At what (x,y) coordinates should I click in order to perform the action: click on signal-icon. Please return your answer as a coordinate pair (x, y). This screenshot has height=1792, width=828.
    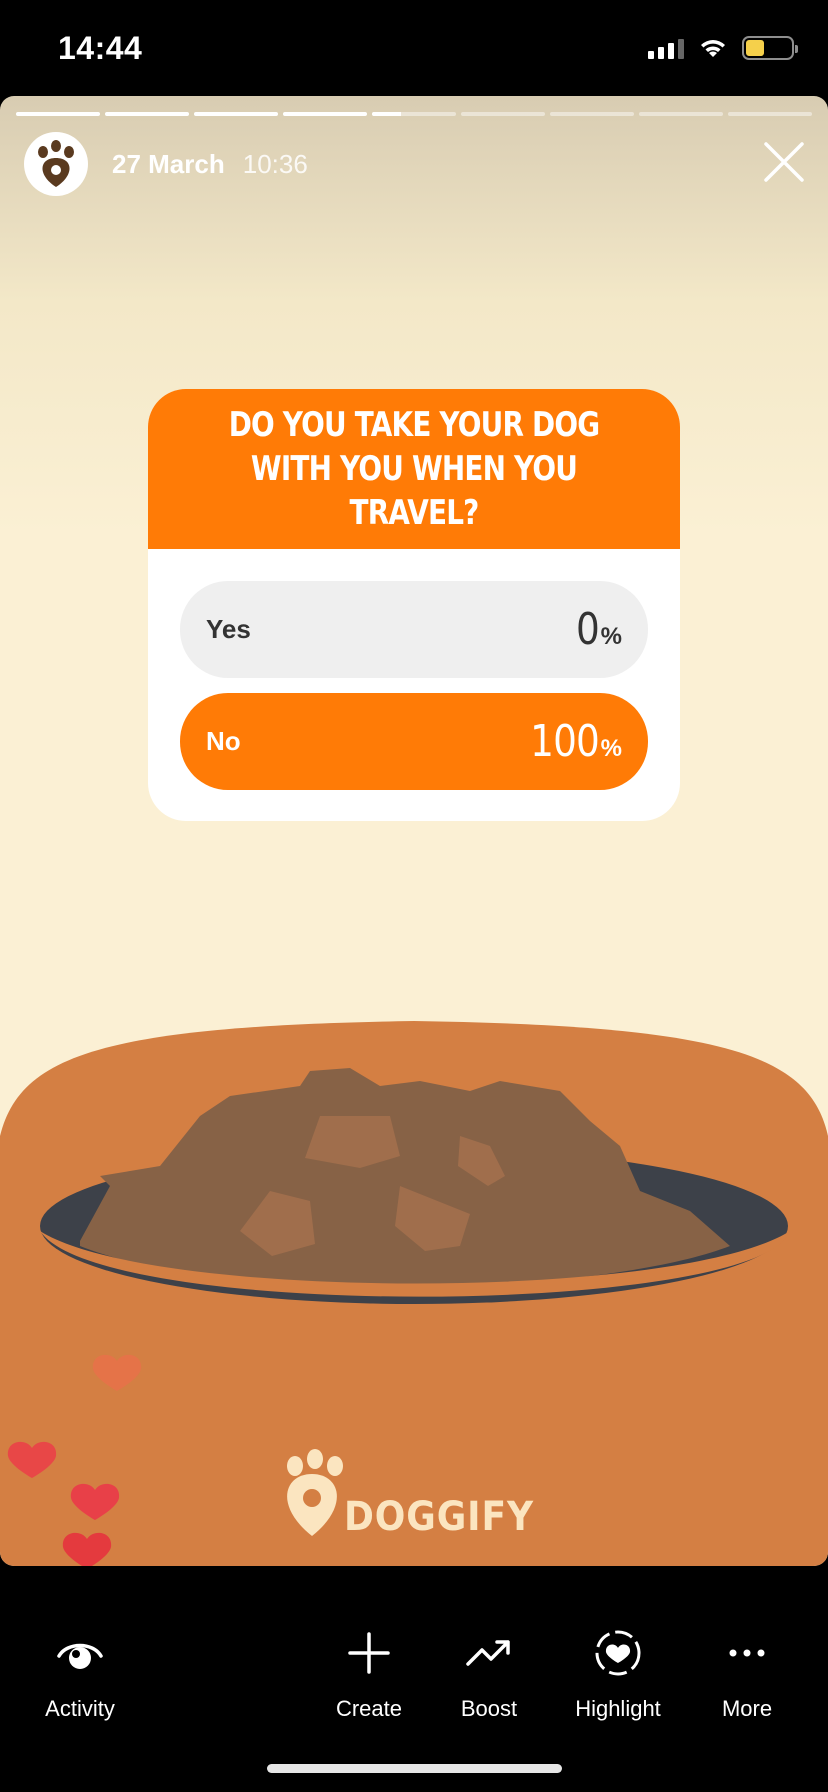
    Looking at the image, I should click on (666, 48).